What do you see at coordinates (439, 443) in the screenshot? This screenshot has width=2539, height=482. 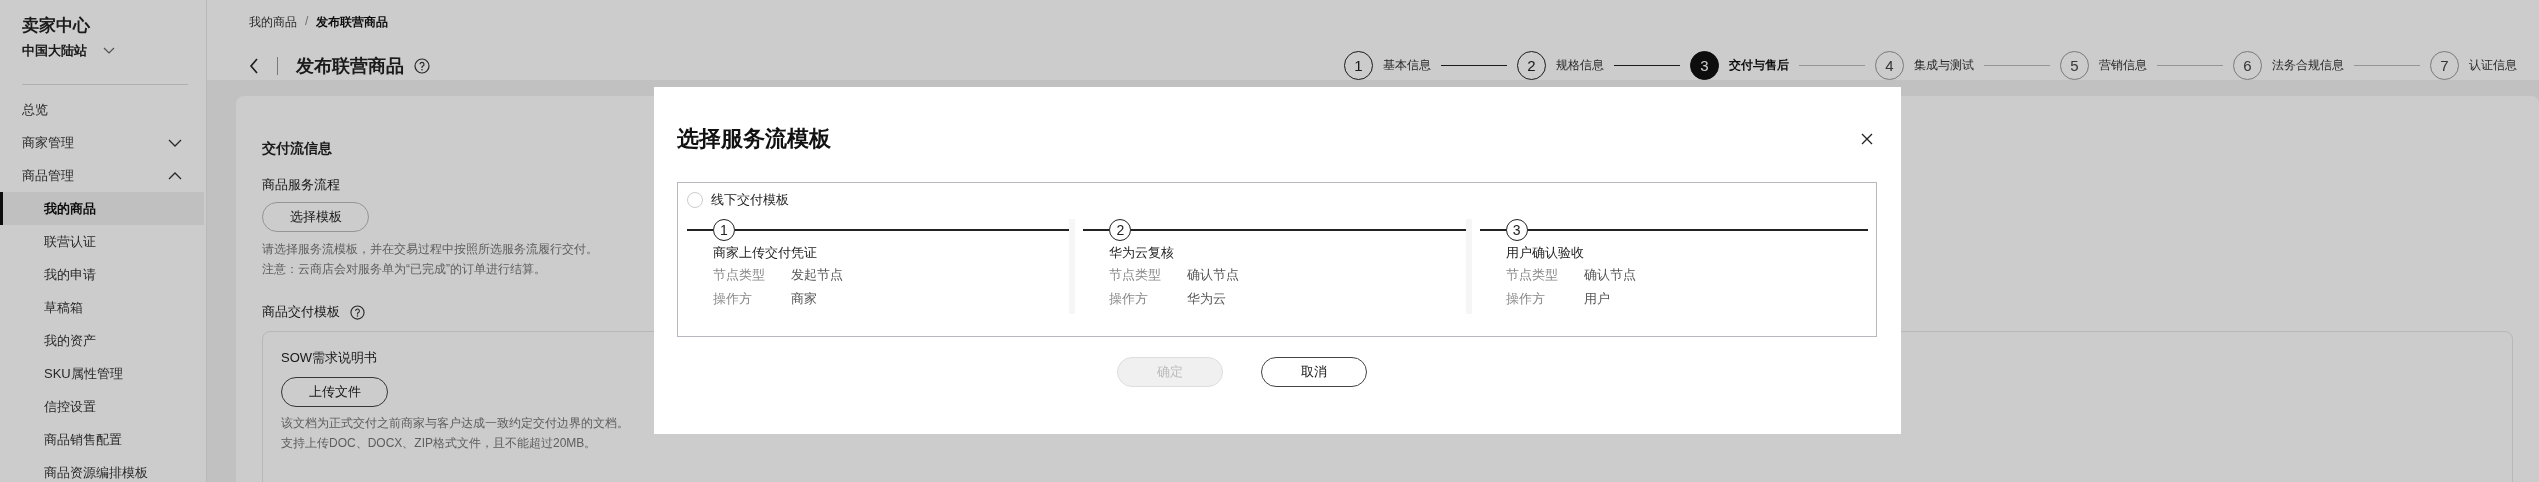 I see `format-hint: 支持上传DOC、DOCX、ZIP格式文件，且不能超过20MB。` at bounding box center [439, 443].